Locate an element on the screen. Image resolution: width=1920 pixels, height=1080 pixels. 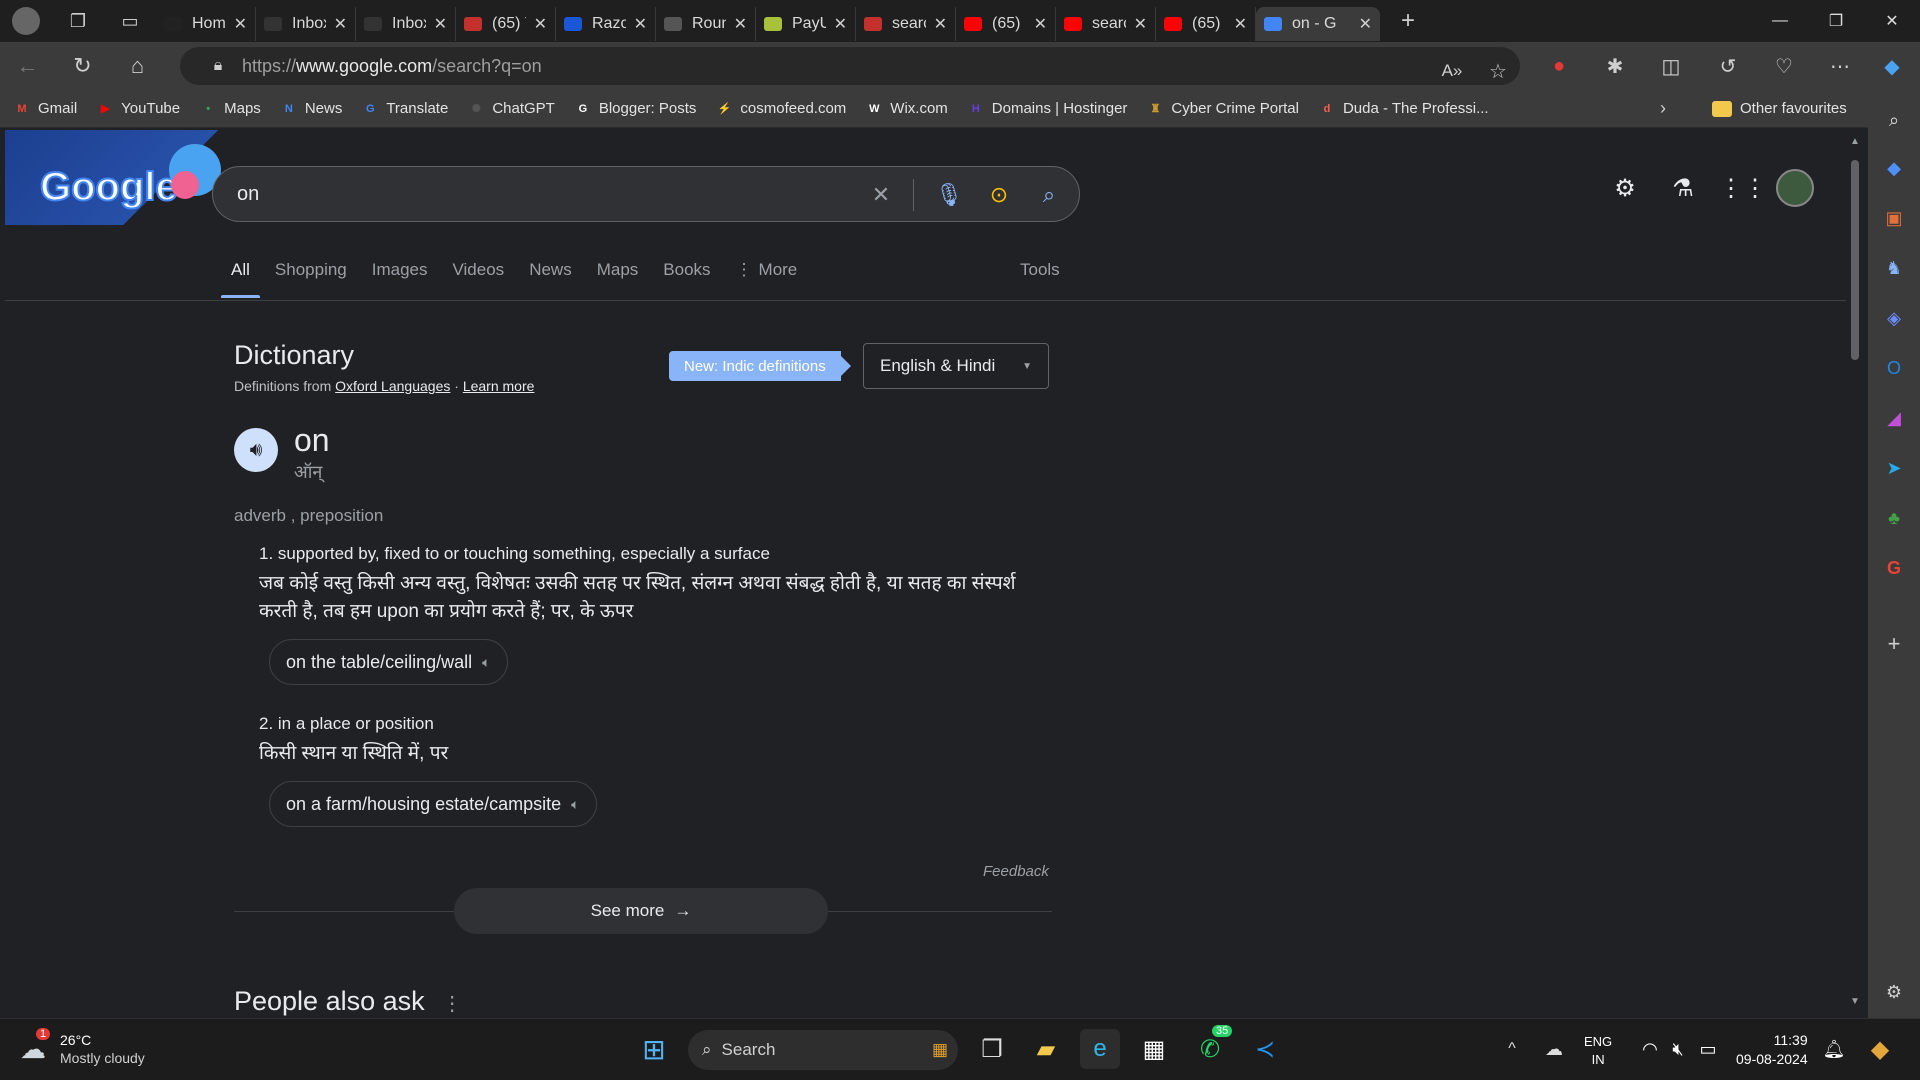
tab-books: Books is located at coordinates (686, 270).